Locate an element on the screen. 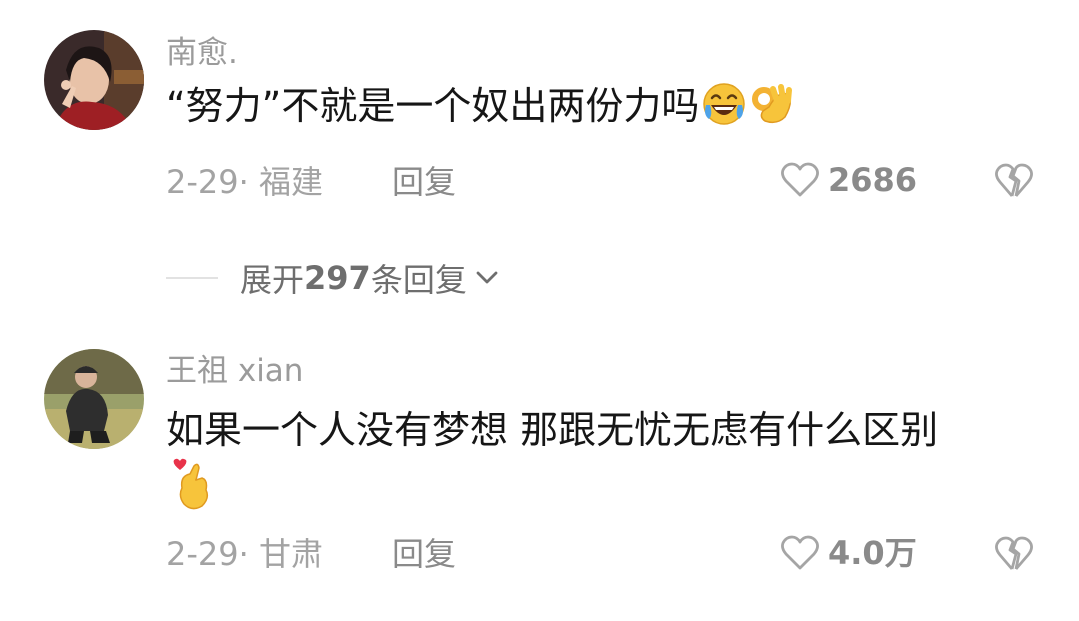  finger-heart-emoji is located at coordinates (191, 484).